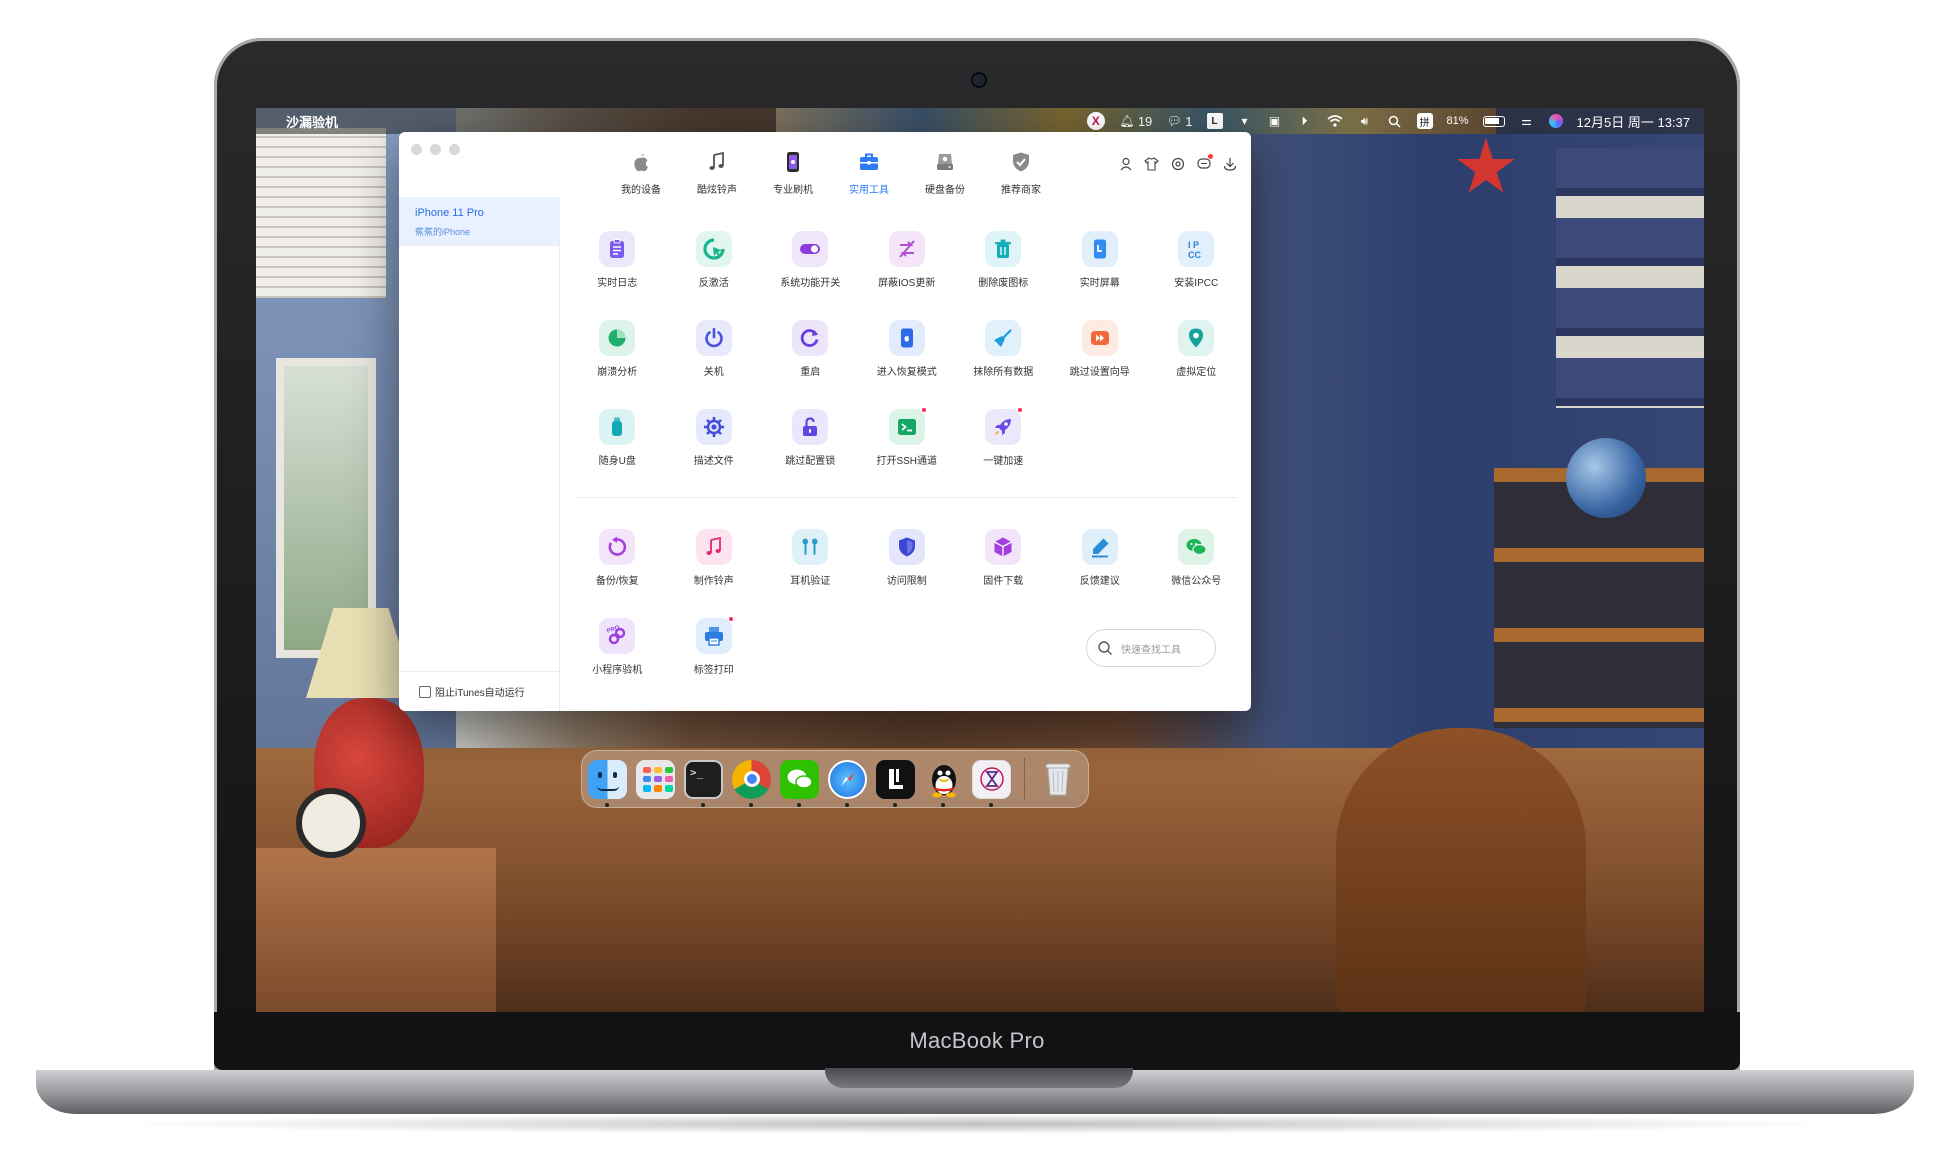  Describe the element at coordinates (1196, 372) in the screenshot. I see `tool-label: 虚拟定位` at that location.